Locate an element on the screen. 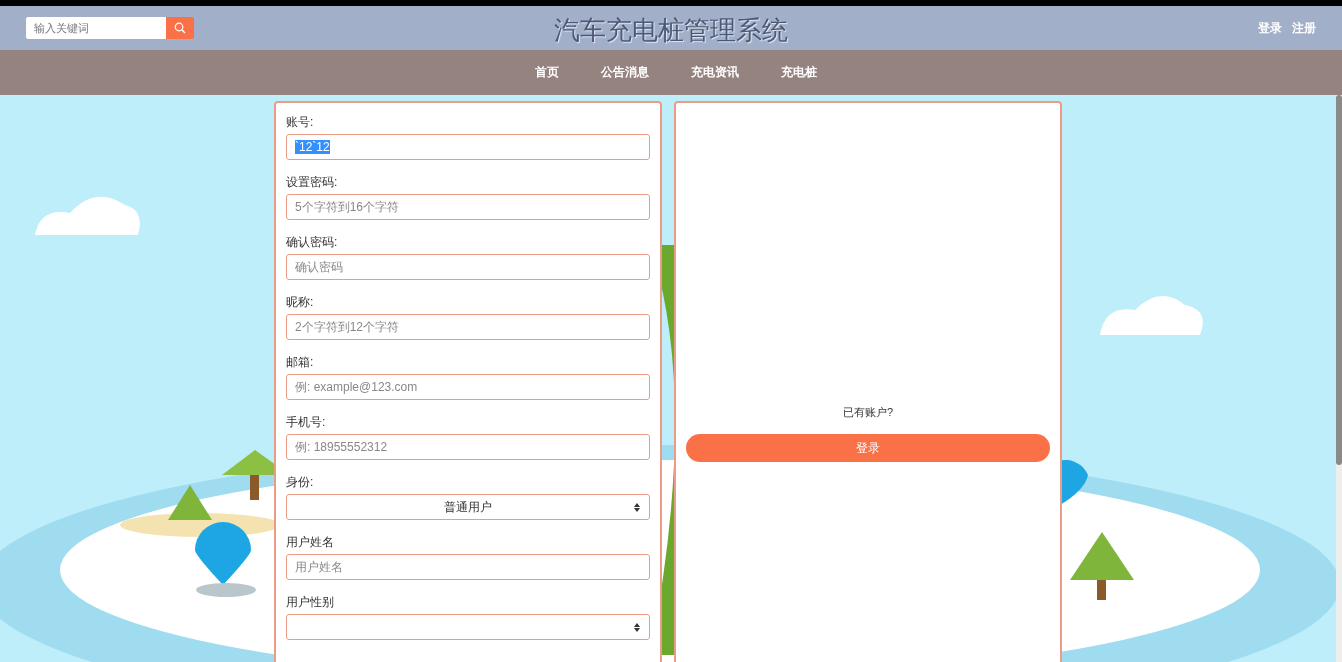 The width and height of the screenshot is (1342, 662). input-field: 用户姓名 is located at coordinates (468, 567).